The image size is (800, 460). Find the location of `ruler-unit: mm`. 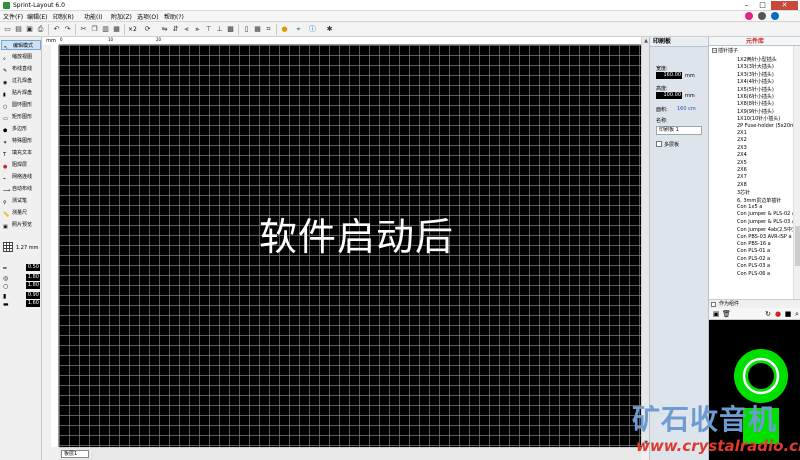

ruler-unit: mm is located at coordinates (51, 41).